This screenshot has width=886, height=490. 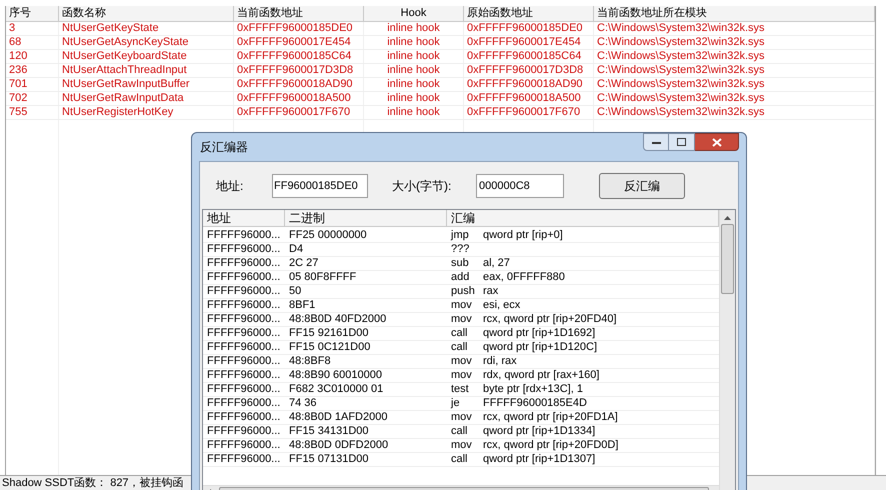 I want to click on table-cell: 3, so click(x=32, y=28).